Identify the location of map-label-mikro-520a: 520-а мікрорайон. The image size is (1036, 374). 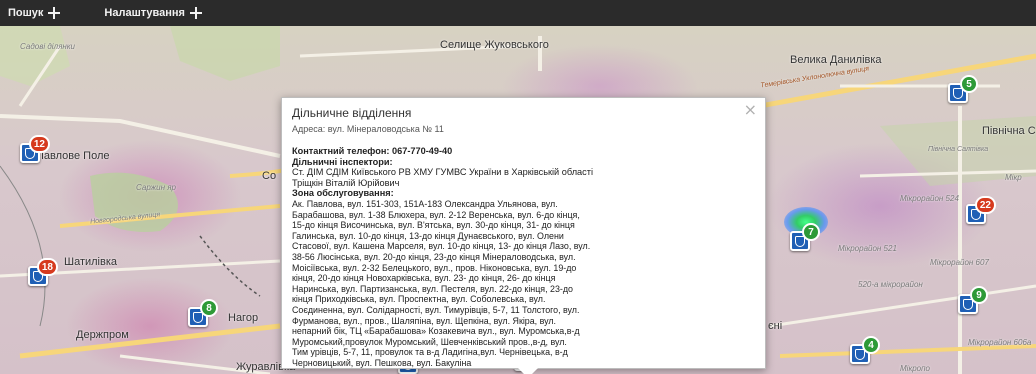
(890, 284).